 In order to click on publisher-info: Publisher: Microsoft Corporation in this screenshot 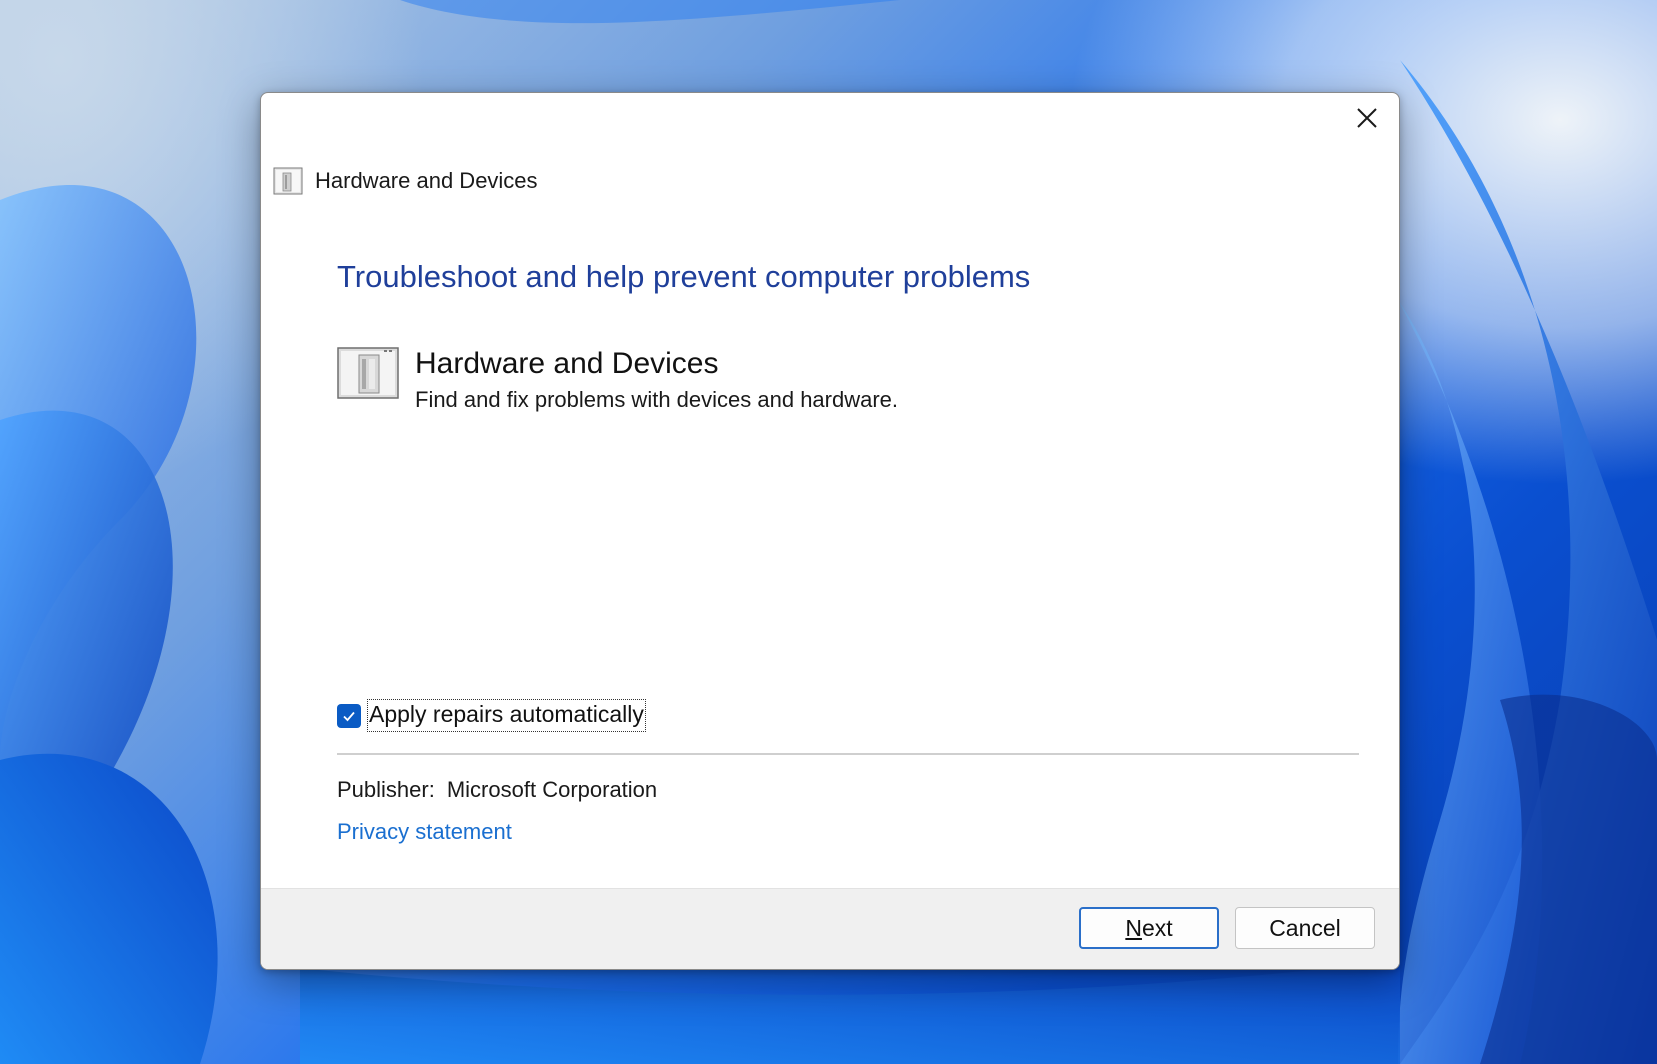, I will do `click(497, 790)`.